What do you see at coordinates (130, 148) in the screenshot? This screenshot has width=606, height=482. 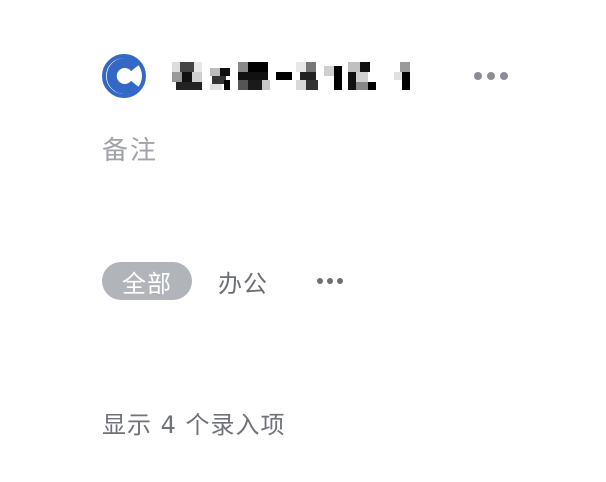 I see `note-field: 备注` at bounding box center [130, 148].